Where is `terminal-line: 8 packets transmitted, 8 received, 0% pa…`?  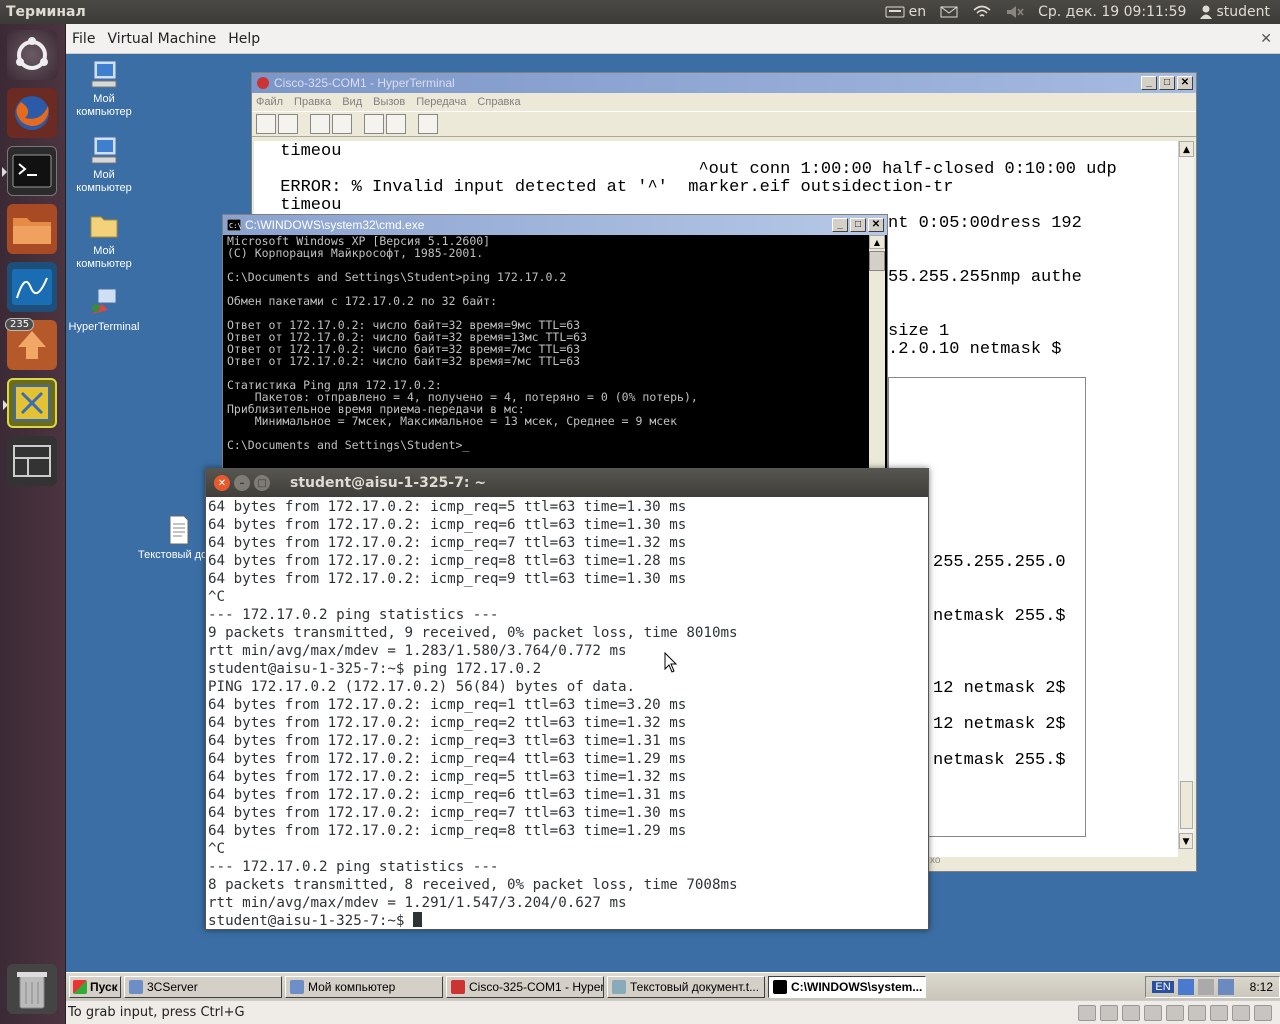
terminal-line: 8 packets transmitted, 8 received, 0% pa… is located at coordinates (473, 885).